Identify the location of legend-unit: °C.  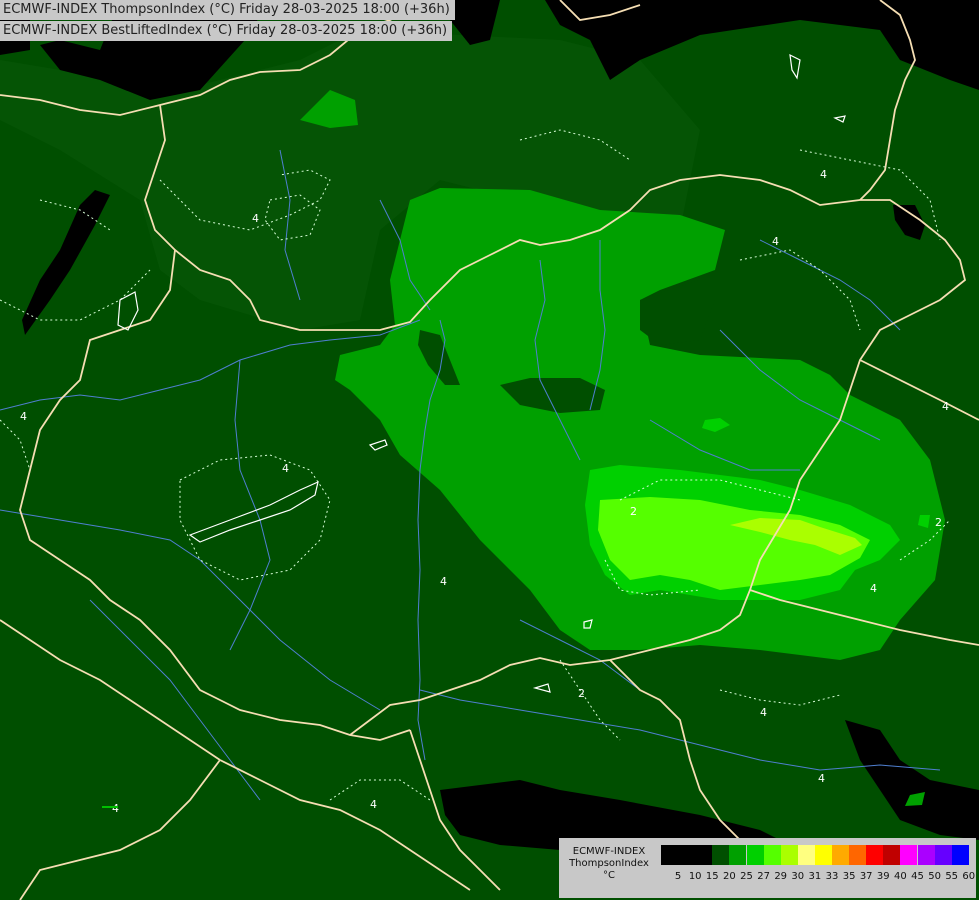
(609, 875).